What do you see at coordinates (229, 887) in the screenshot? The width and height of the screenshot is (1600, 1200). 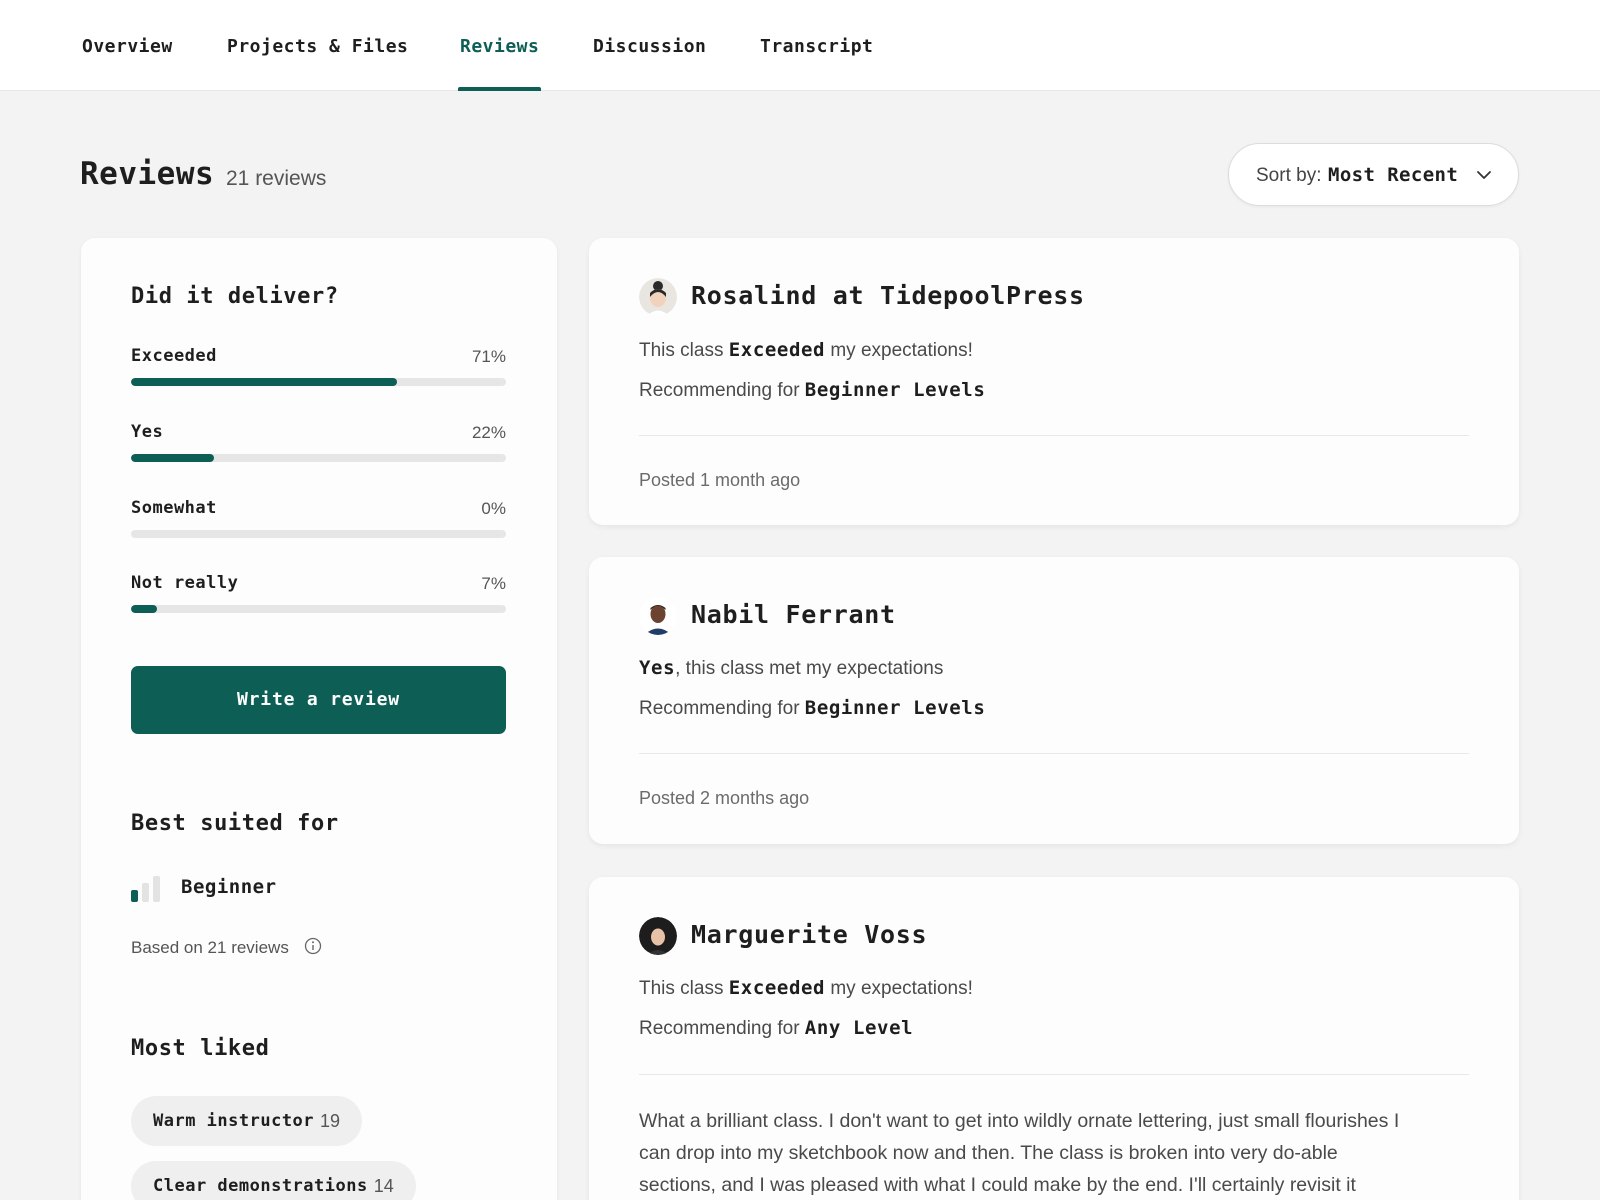 I see `level-label: Beginner` at bounding box center [229, 887].